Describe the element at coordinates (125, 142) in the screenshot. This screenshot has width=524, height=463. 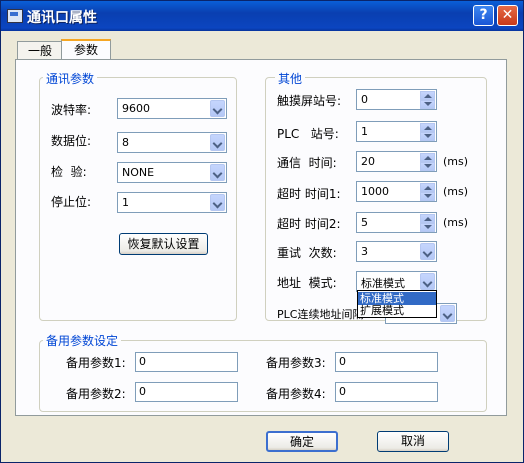
I see `data-bits-value: 8` at that location.